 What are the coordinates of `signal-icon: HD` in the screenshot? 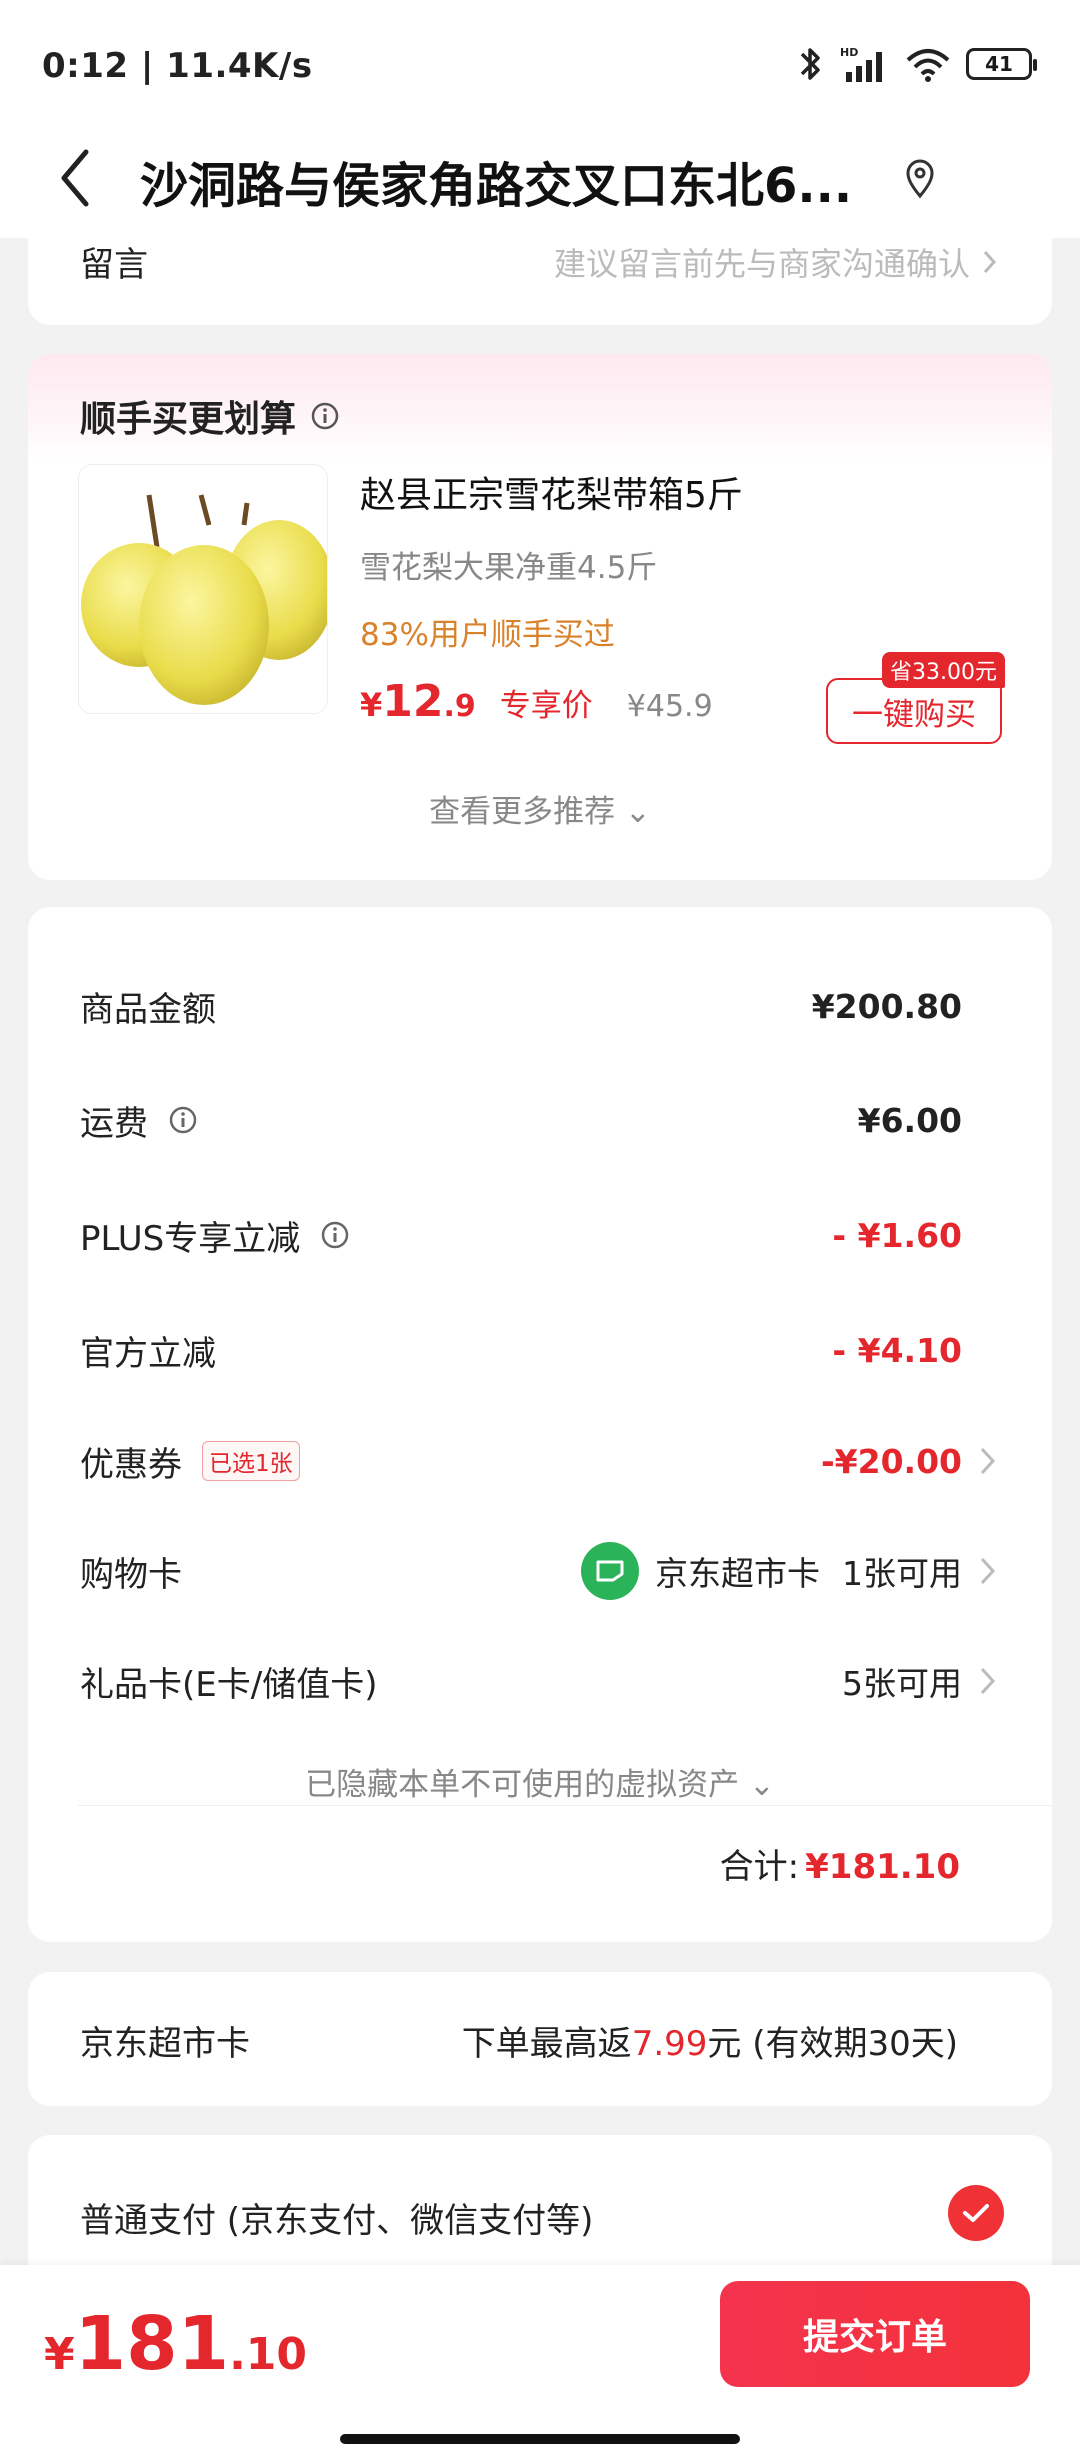 It's located at (861, 64).